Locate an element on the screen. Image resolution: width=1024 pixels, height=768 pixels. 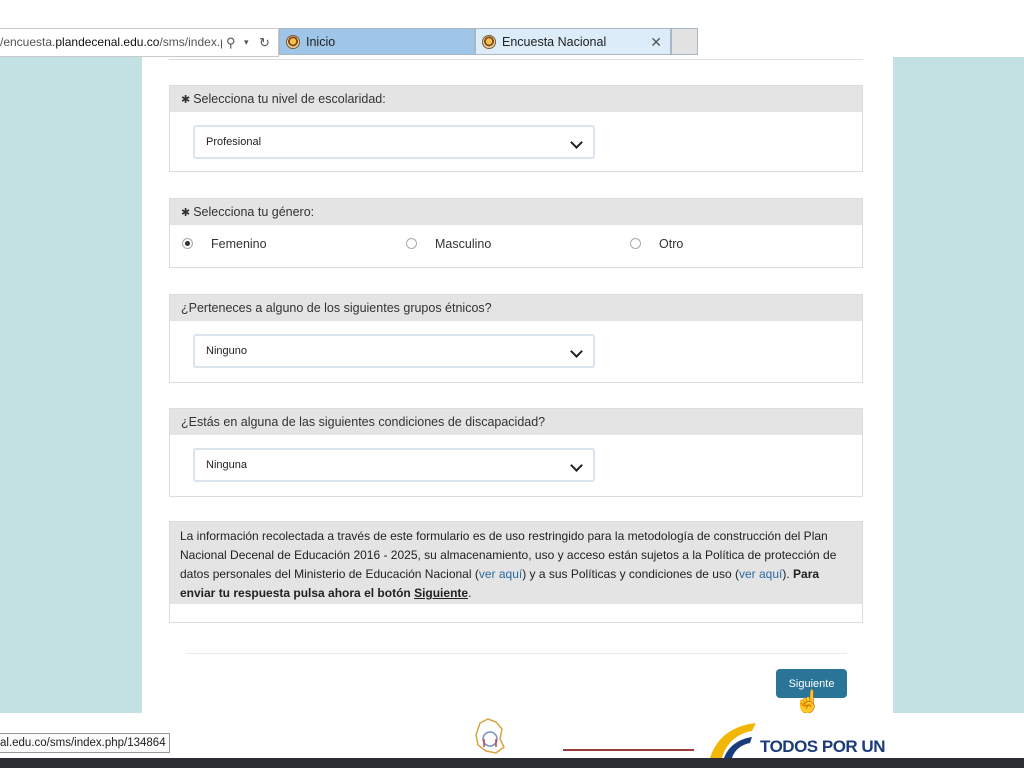
new-tab-button is located at coordinates (684, 41).